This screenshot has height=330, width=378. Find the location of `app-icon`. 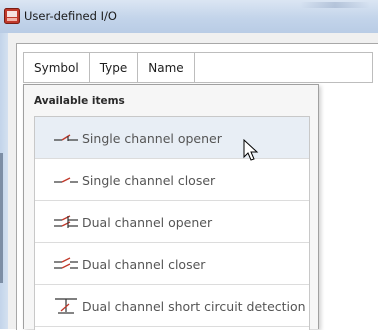

app-icon is located at coordinates (12, 16).